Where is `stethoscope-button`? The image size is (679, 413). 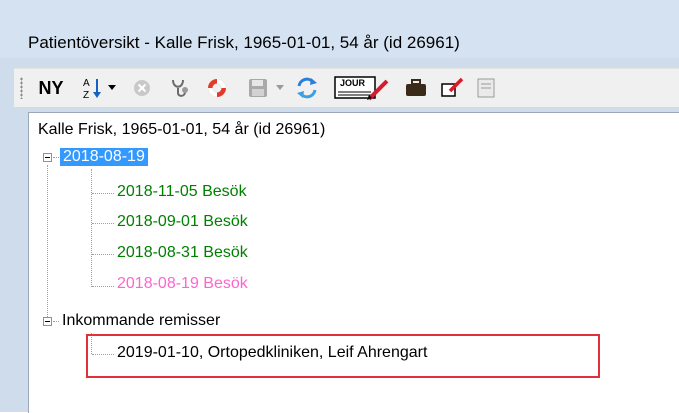 stethoscope-button is located at coordinates (180, 88).